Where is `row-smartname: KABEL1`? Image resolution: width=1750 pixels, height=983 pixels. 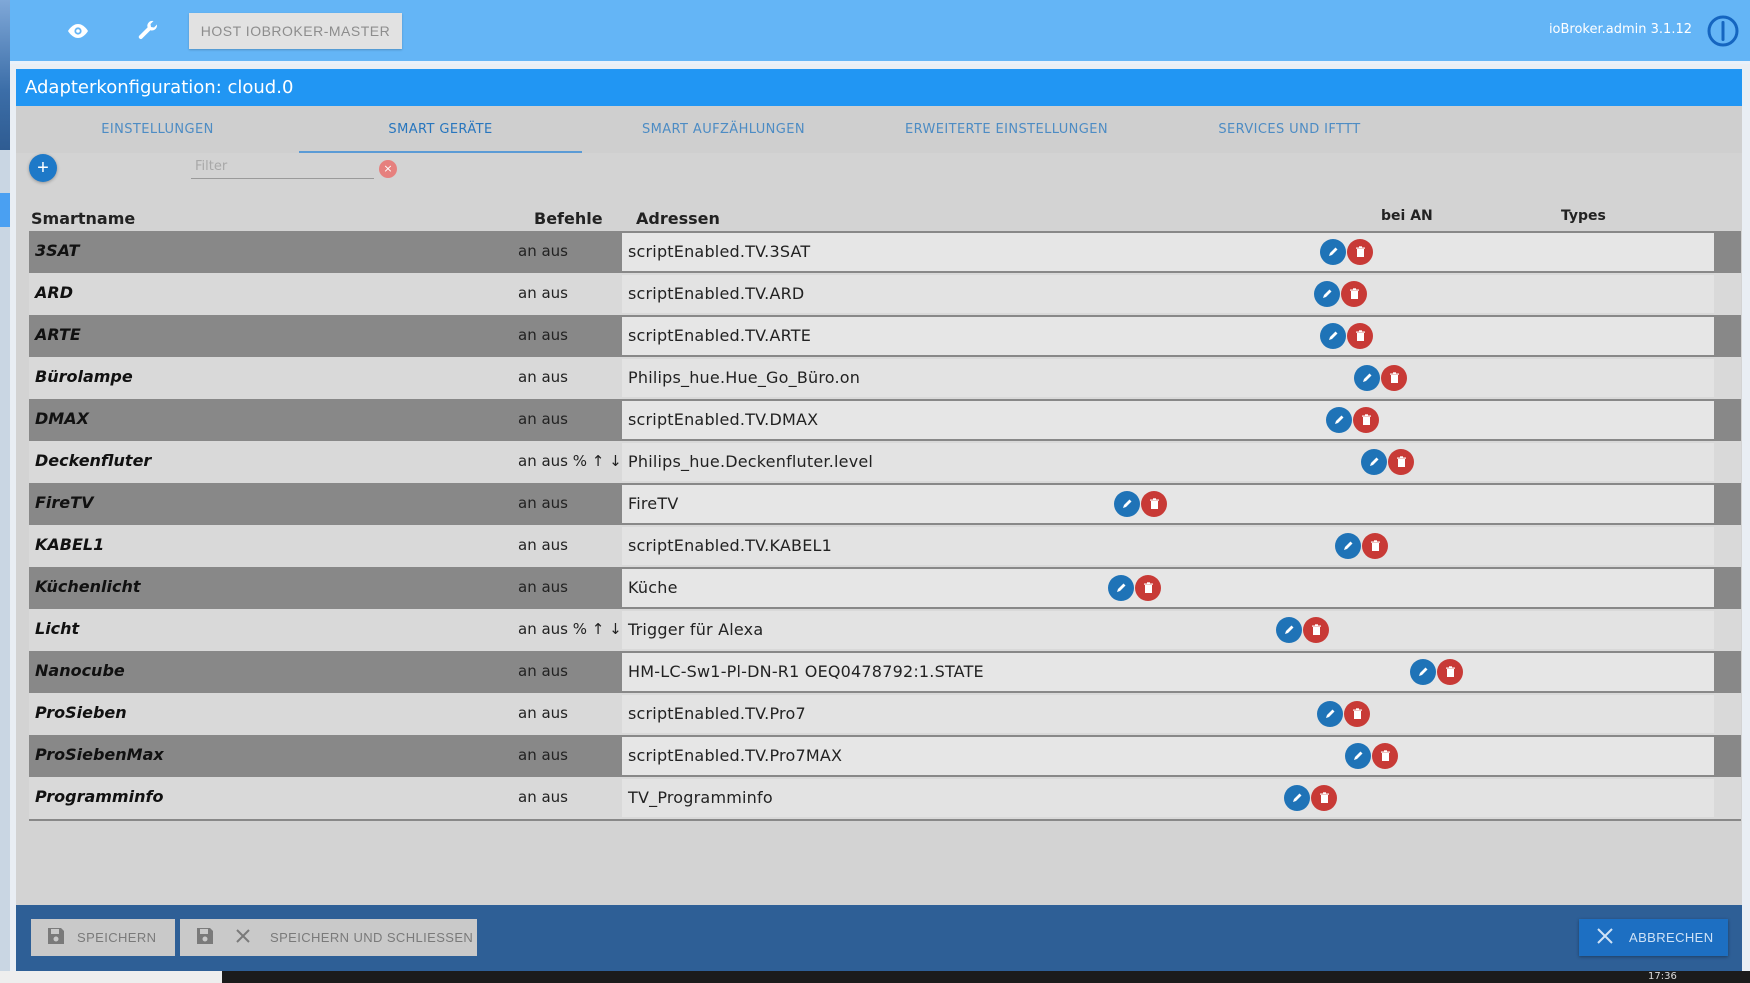 row-smartname: KABEL1 is located at coordinates (69, 544).